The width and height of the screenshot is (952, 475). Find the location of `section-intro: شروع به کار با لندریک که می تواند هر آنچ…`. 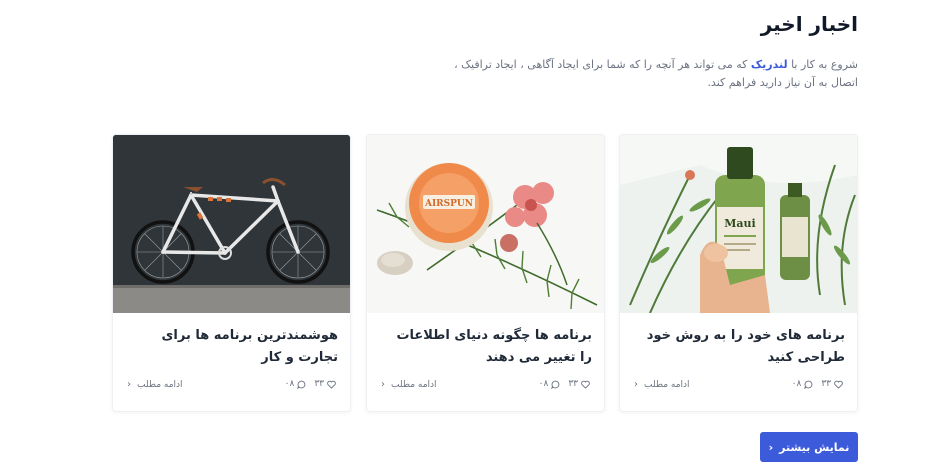

section-intro: شروع به کار با لندریک که می تواند هر آنچ… is located at coordinates (648, 74).